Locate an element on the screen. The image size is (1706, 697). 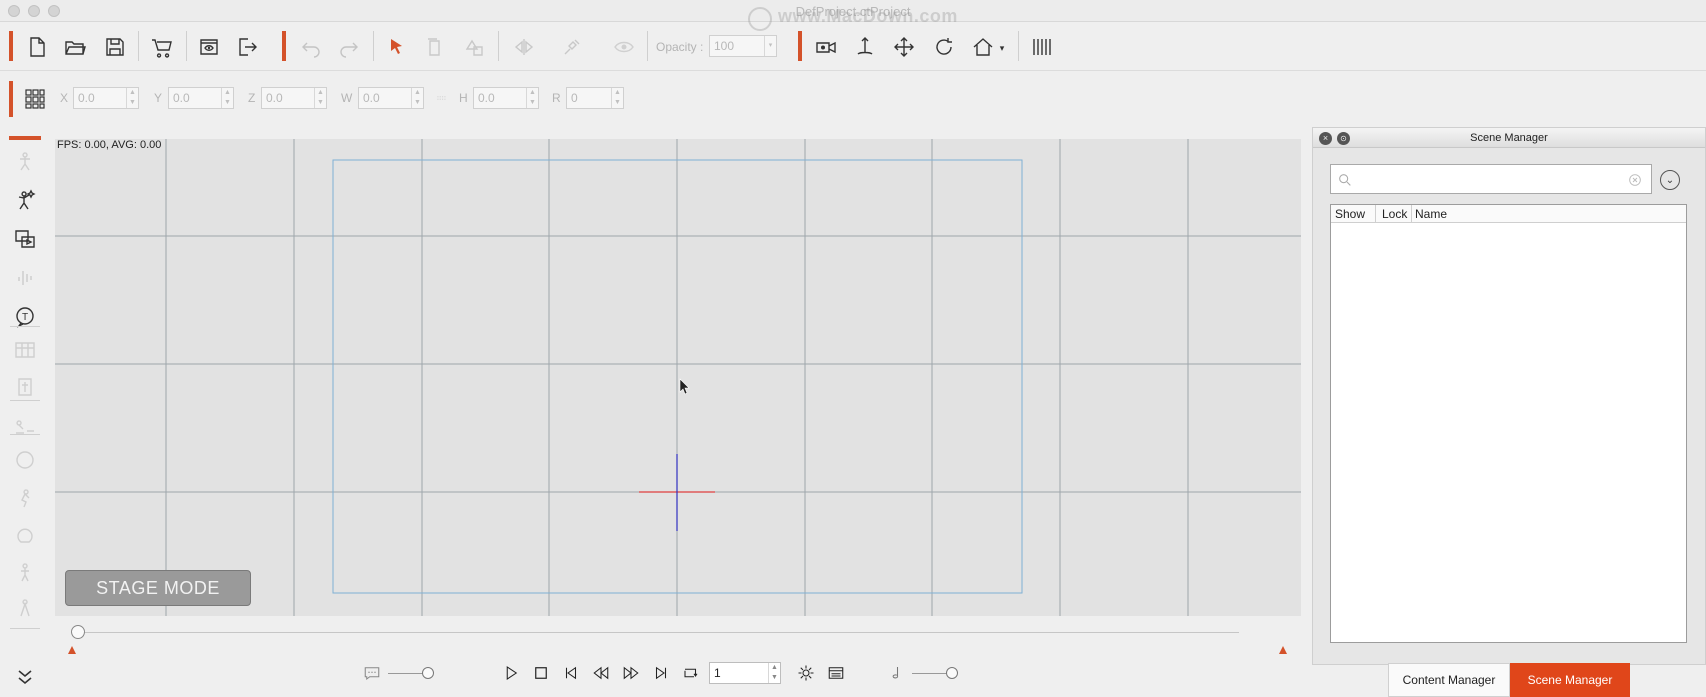
select-arrow-icon is located at coordinates (397, 47).